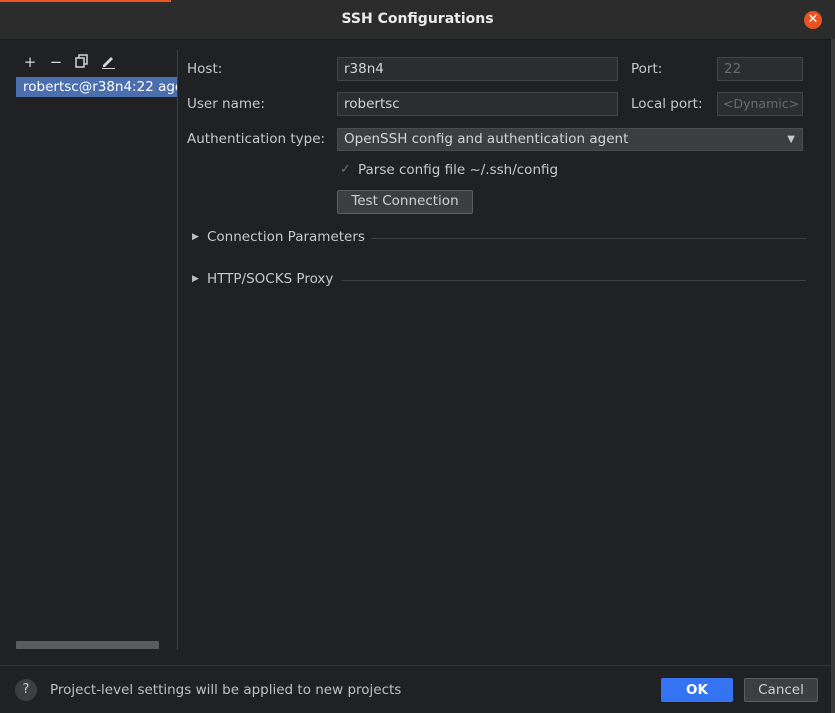 This screenshot has width=835, height=713. I want to click on checkmark-icon: ✓, so click(345, 169).